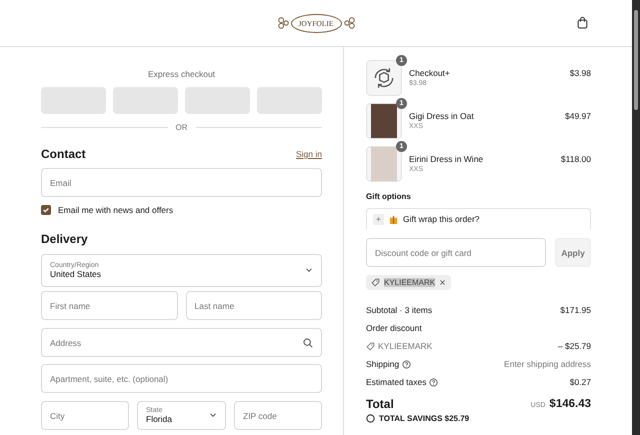  I want to click on last-name-field: Last name, so click(254, 305).